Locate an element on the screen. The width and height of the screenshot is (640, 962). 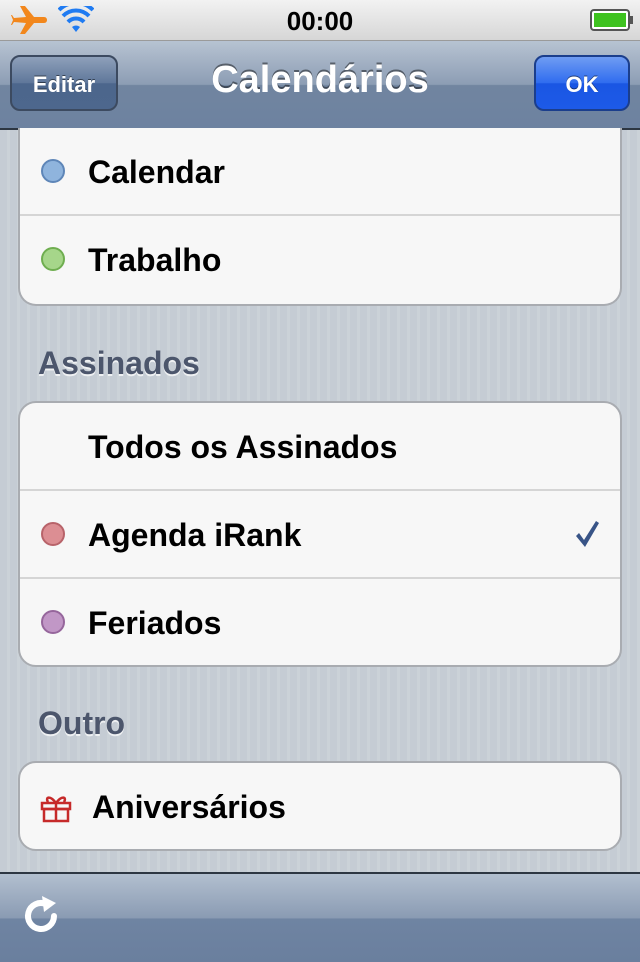
other-calendars-group: Aniversários is located at coordinates (320, 806).